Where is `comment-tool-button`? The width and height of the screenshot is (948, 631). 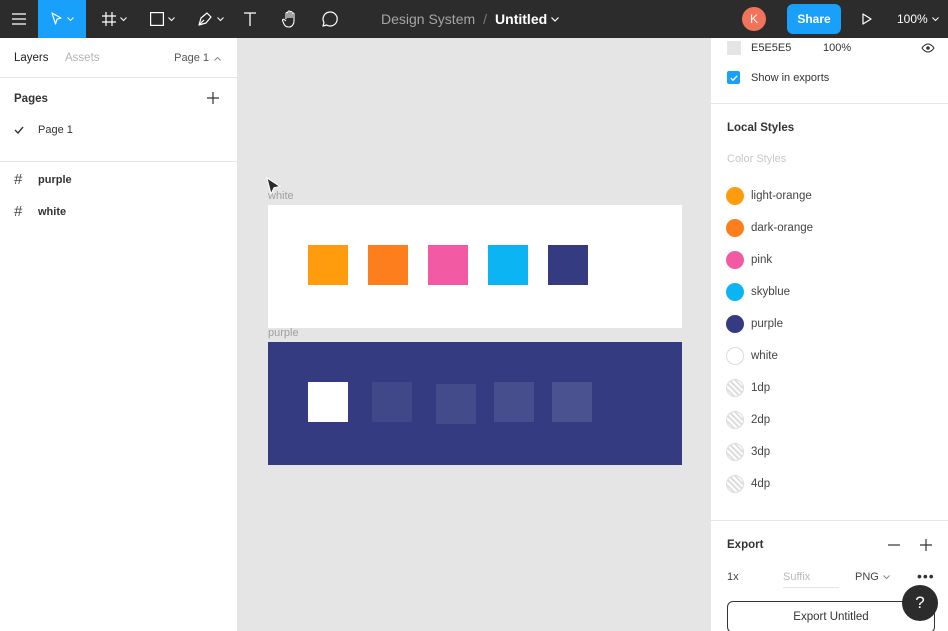
comment-tool-button is located at coordinates (330, 19).